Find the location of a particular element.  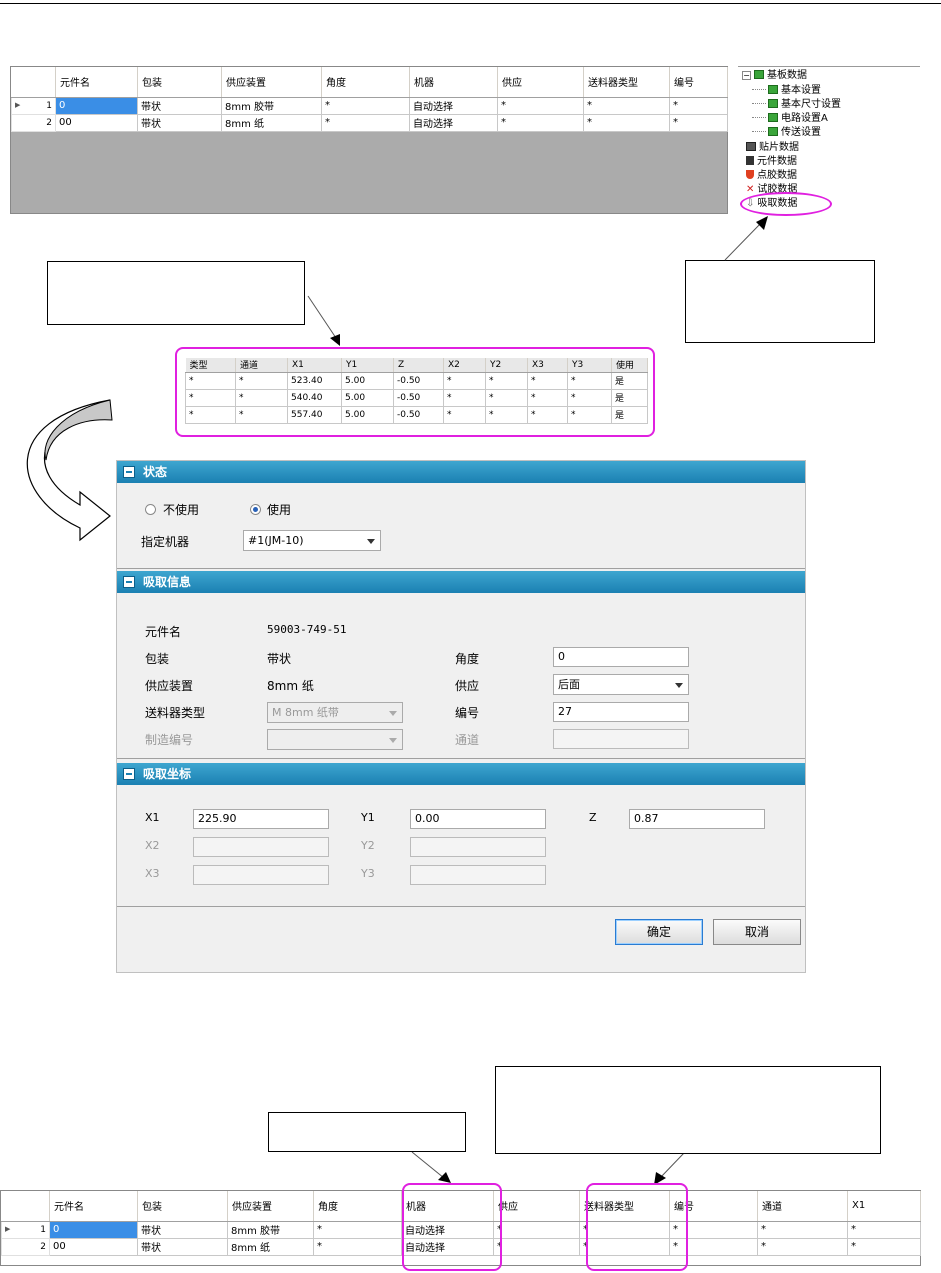

table-cell: 00 is located at coordinates (93, 1246).